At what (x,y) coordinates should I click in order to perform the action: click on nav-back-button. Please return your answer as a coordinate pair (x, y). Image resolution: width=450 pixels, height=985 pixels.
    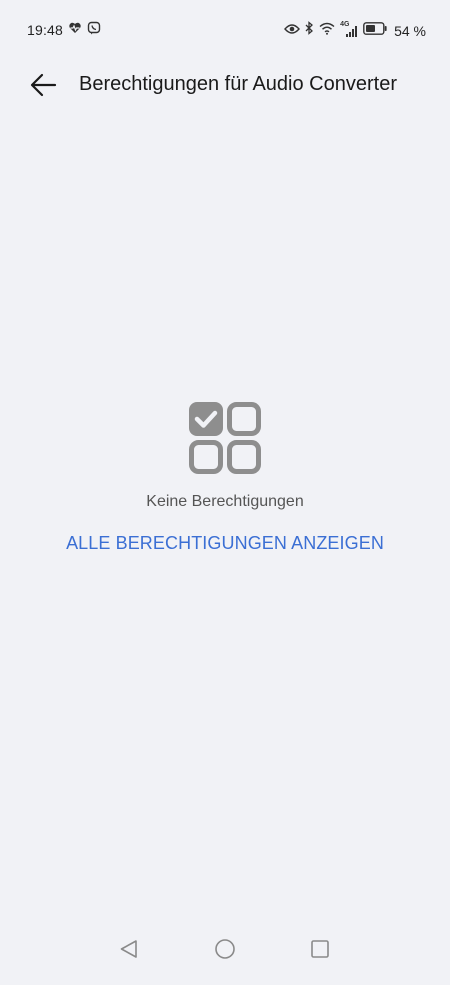
    Looking at the image, I should click on (129, 949).